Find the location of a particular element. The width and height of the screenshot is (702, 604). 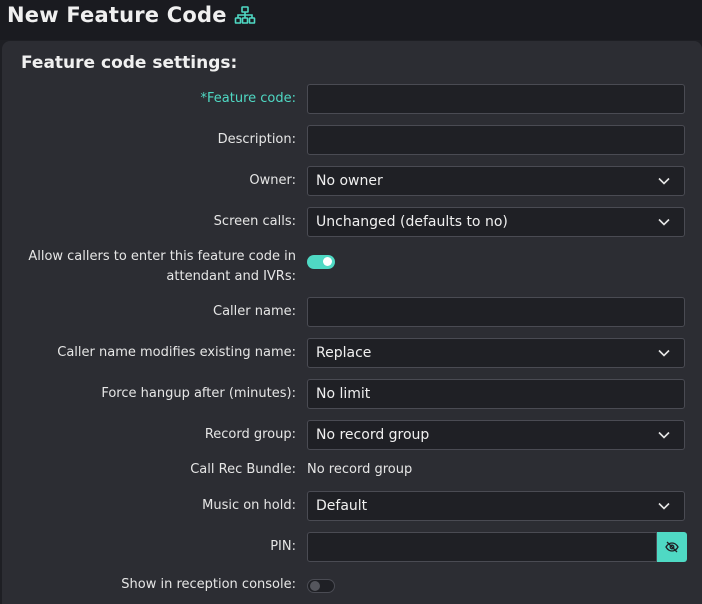

pin-input is located at coordinates (482, 547).